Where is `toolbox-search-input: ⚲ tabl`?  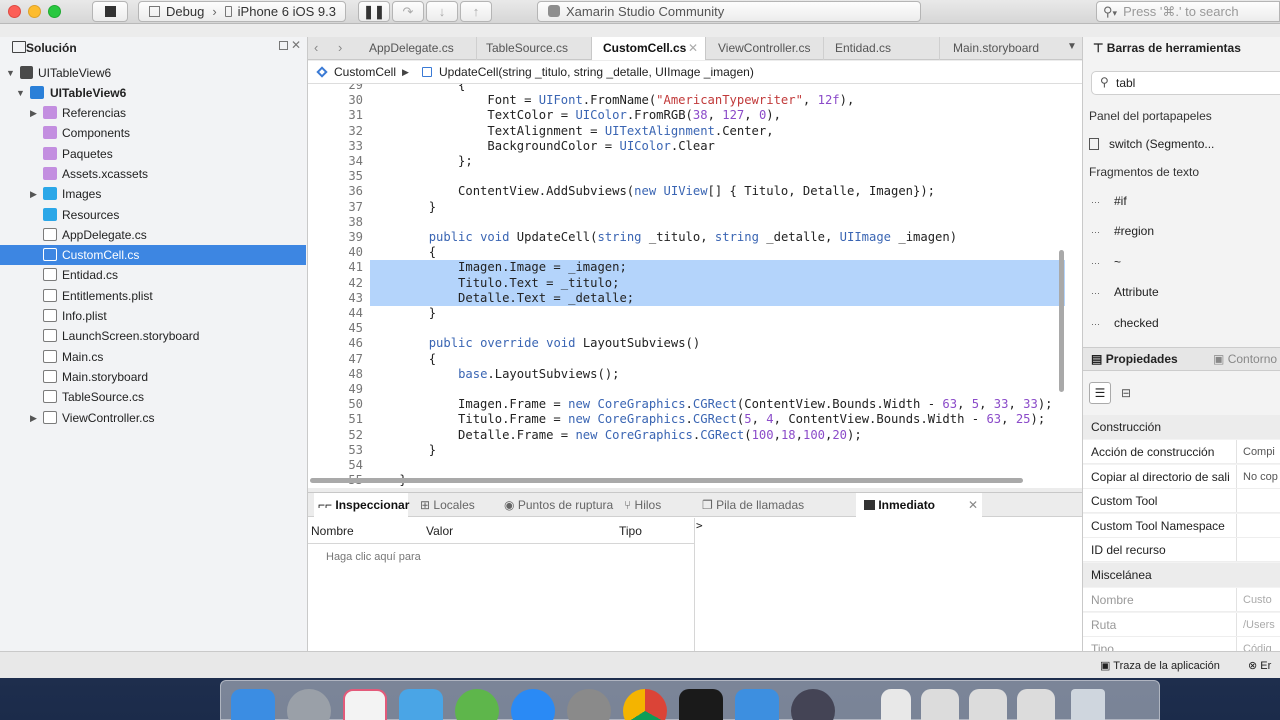 toolbox-search-input: ⚲ tabl is located at coordinates (1185, 83).